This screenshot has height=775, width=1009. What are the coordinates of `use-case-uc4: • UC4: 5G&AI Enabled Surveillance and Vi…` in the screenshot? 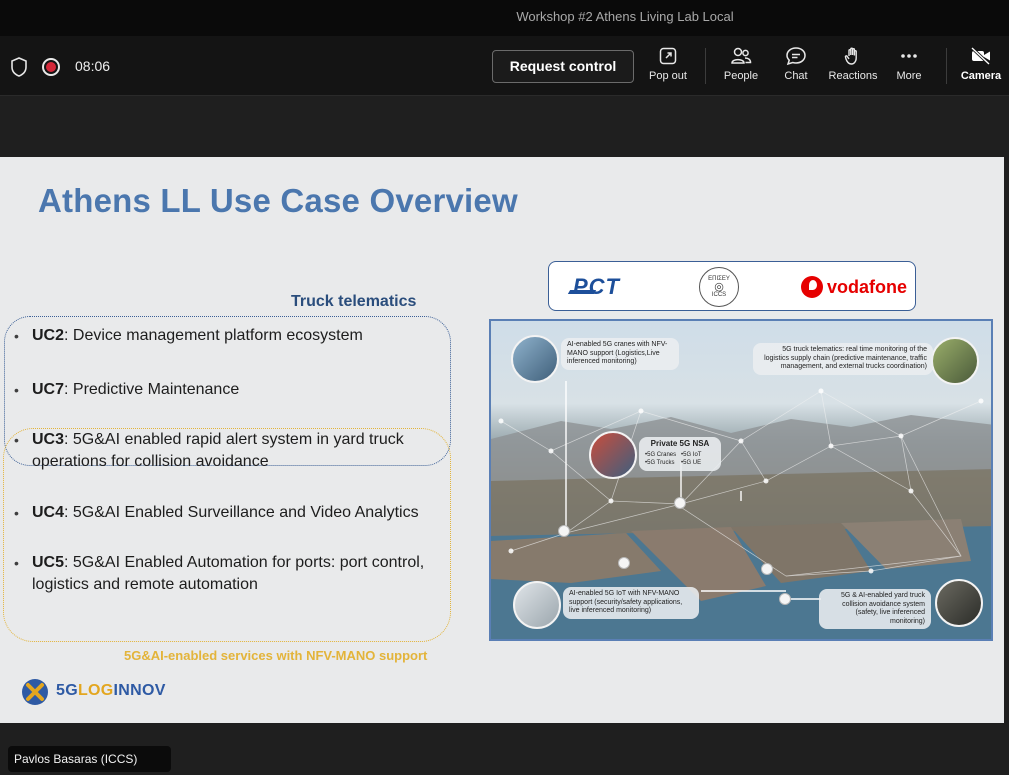 It's located at (216, 512).